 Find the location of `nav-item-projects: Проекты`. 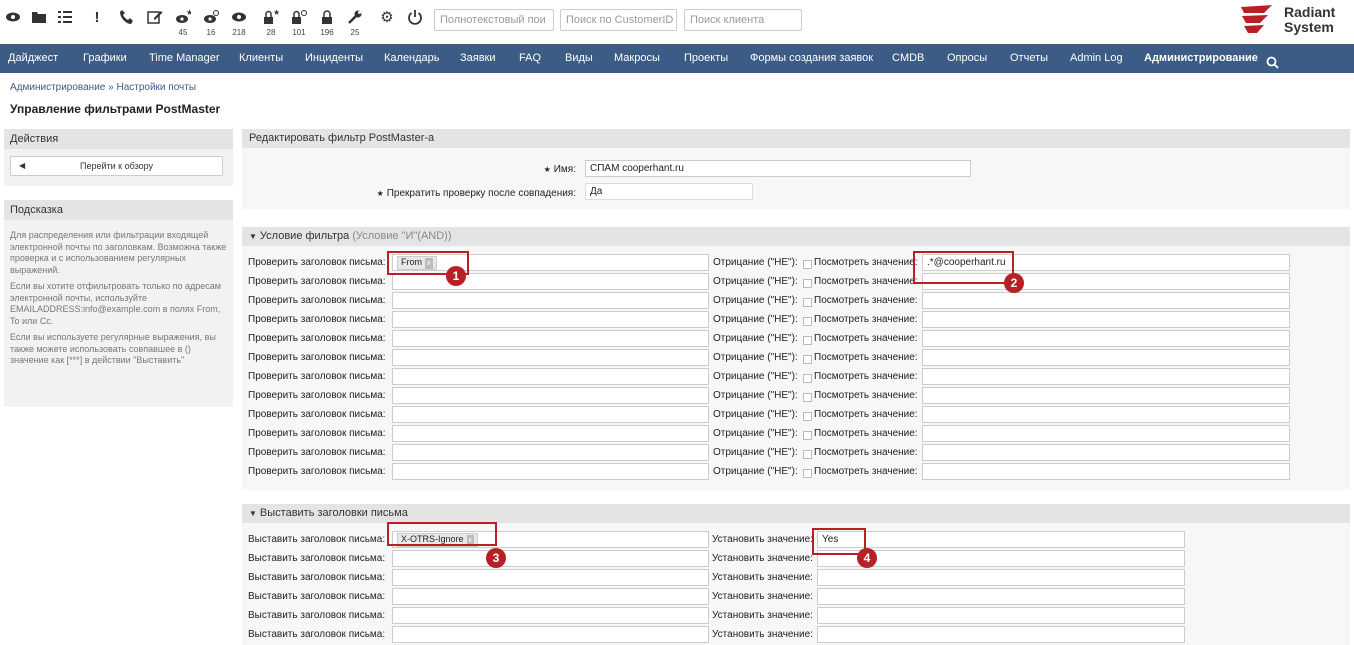

nav-item-projects: Проекты is located at coordinates (706, 58).